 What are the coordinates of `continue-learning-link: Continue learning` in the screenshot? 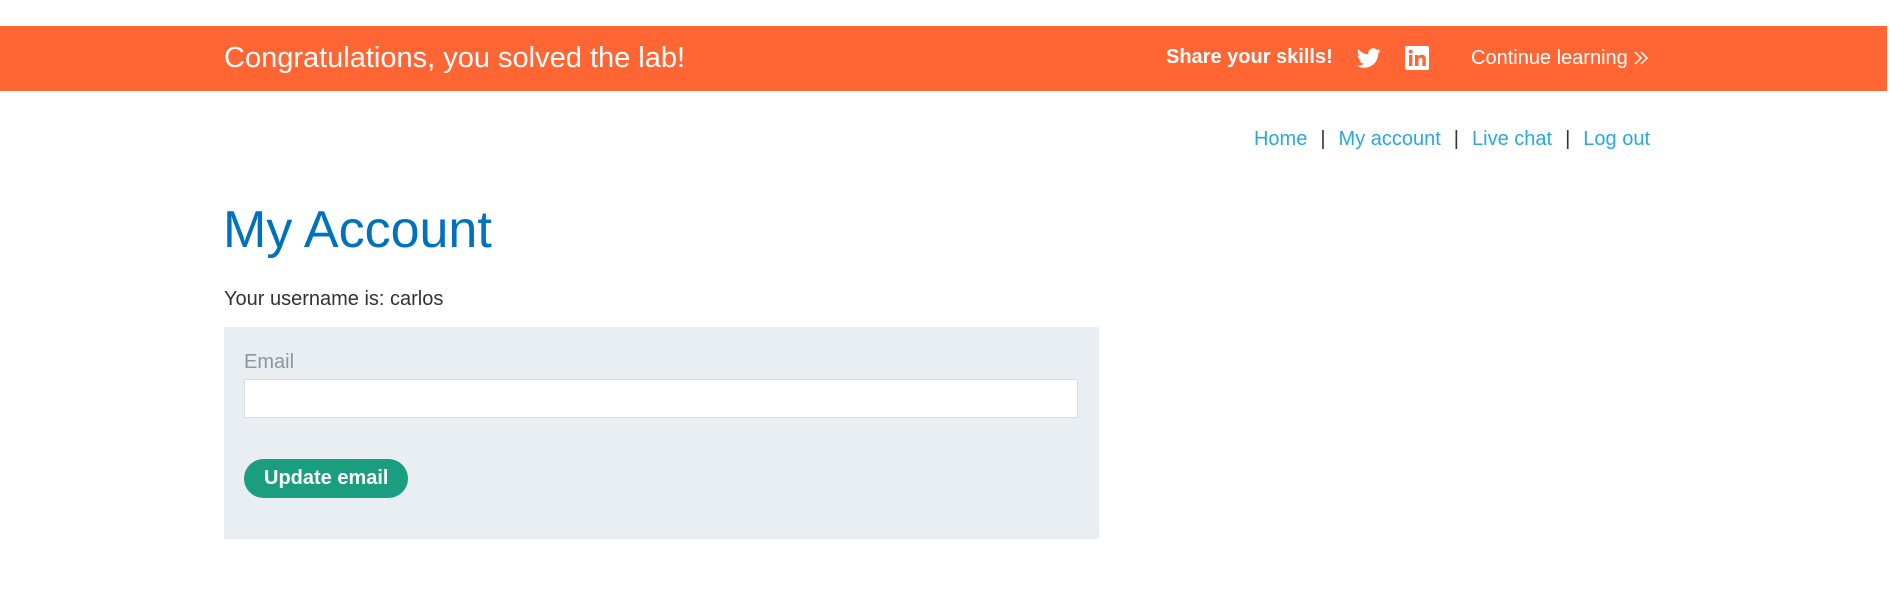 It's located at (1560, 58).